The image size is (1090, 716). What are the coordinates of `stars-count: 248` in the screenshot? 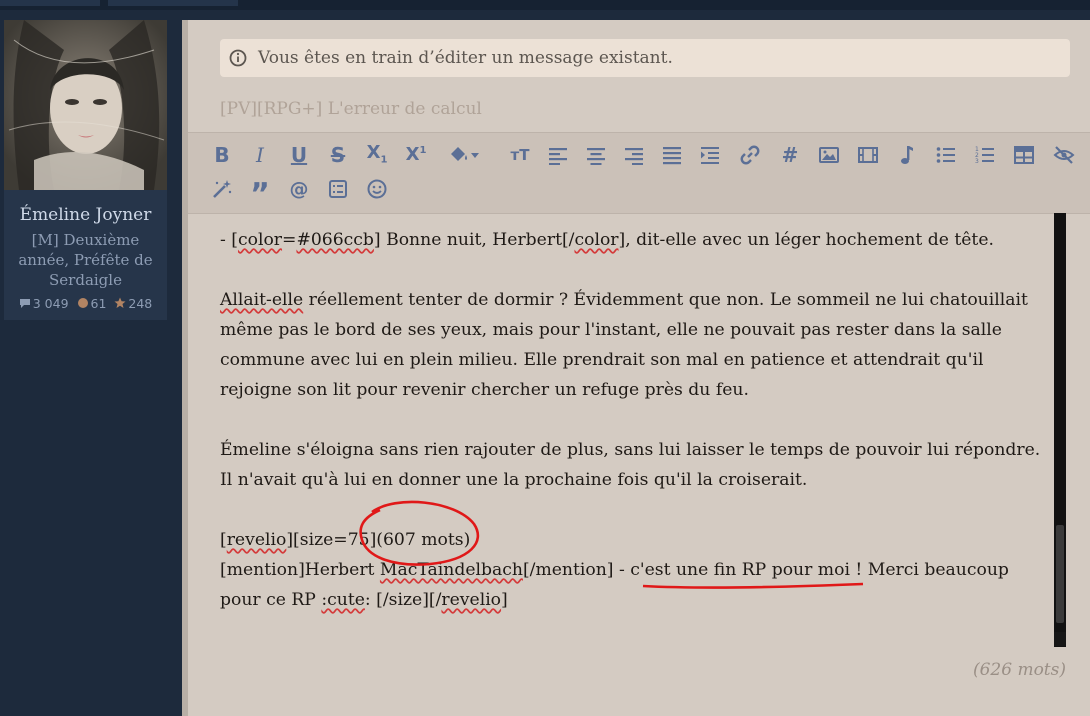 It's located at (140, 303).